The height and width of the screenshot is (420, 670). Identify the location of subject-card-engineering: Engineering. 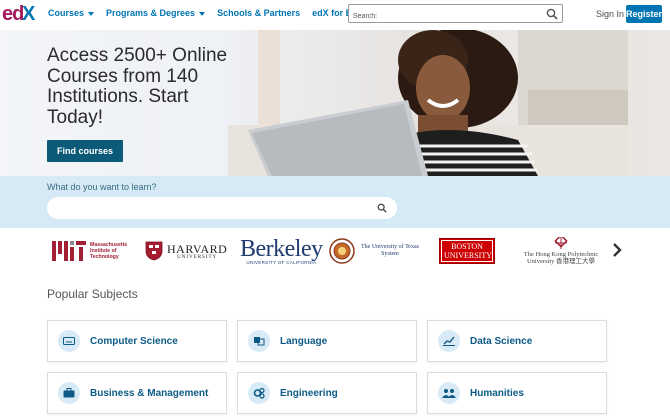
(327, 393).